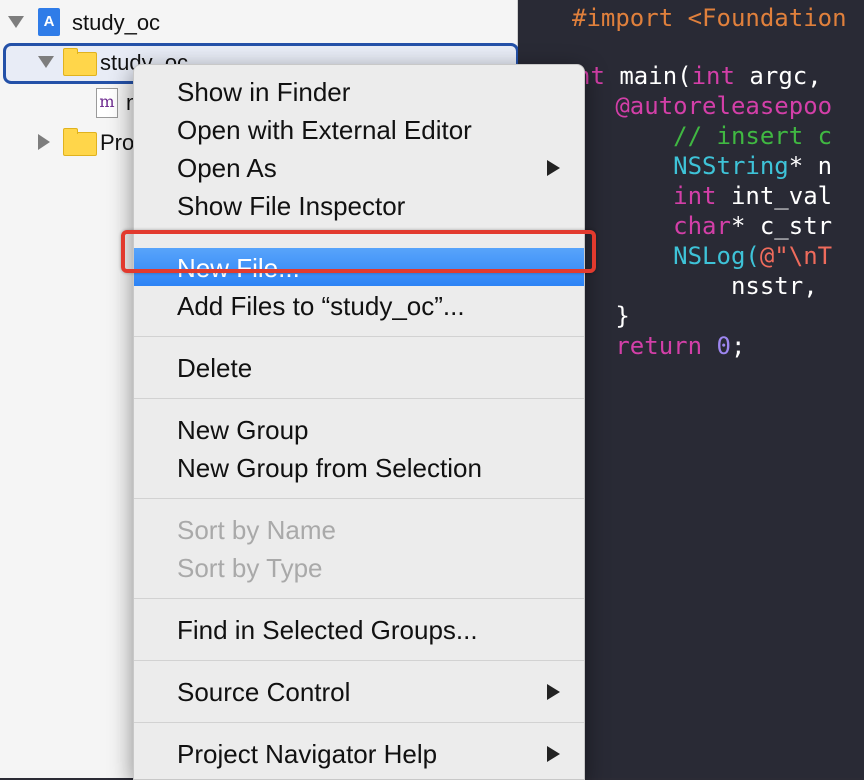  I want to click on code-line: NSString* n, so click(702, 166).